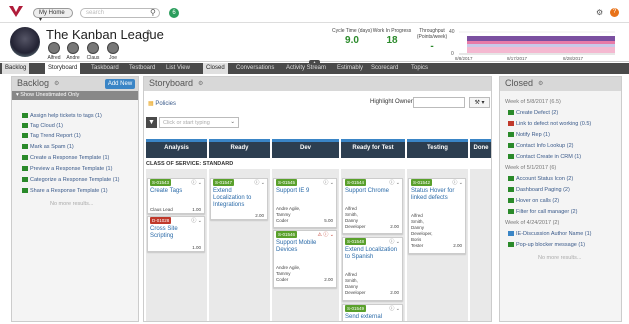 The image size is (629, 324). Describe the element at coordinates (529, 135) in the screenshot. I see `closed-item: Notify Rep (1)` at that location.